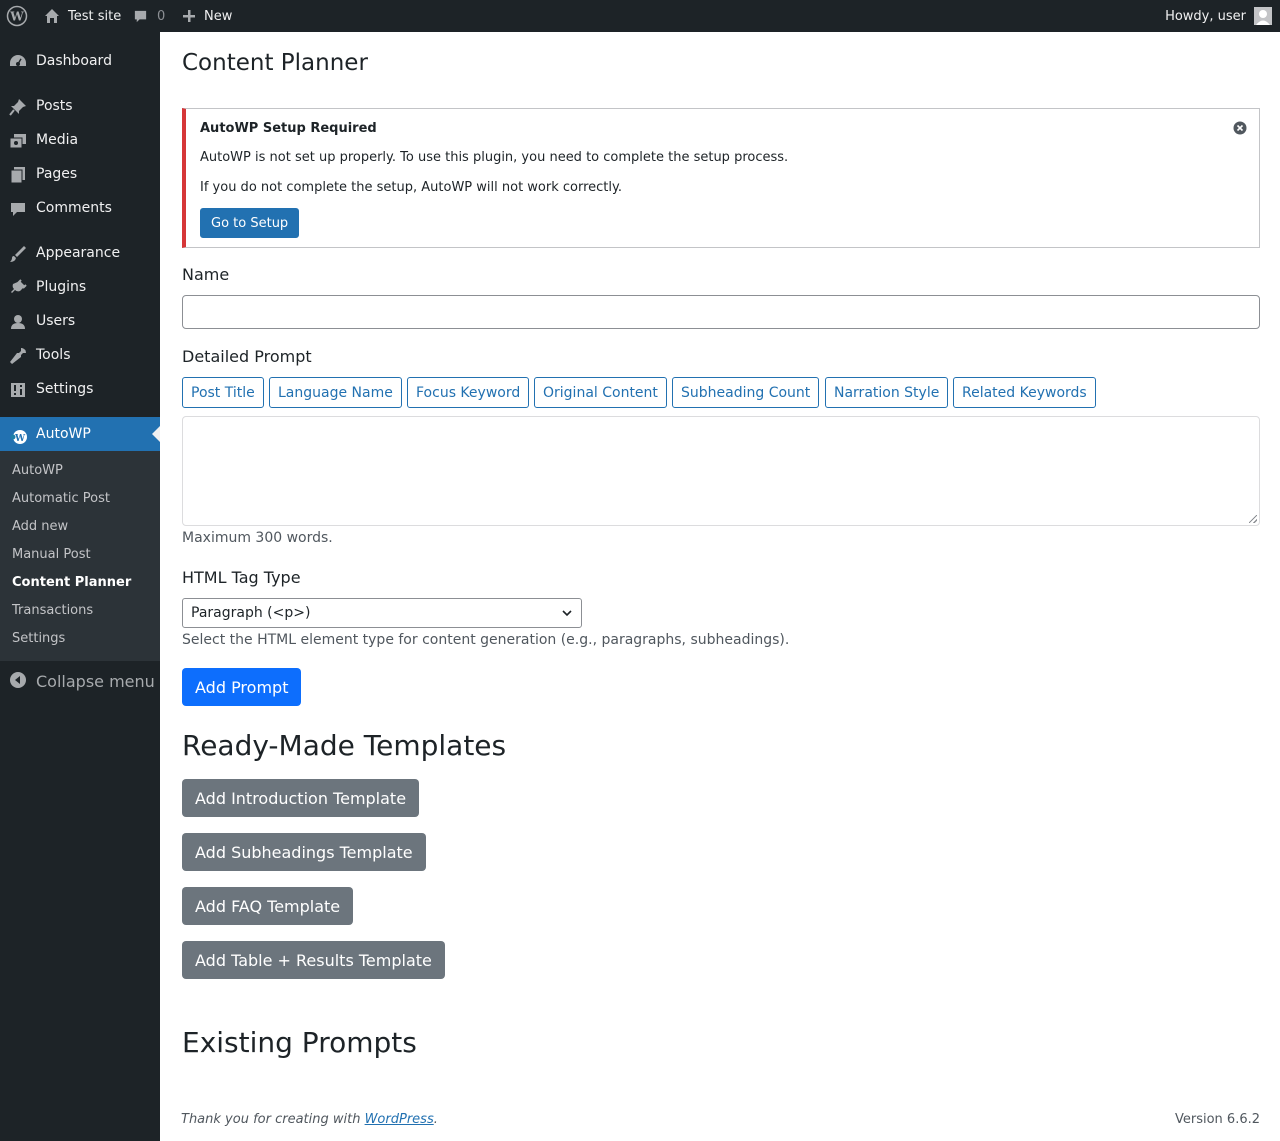 The width and height of the screenshot is (1280, 1141). I want to click on howdy-text: Howdy, user, so click(1205, 16).